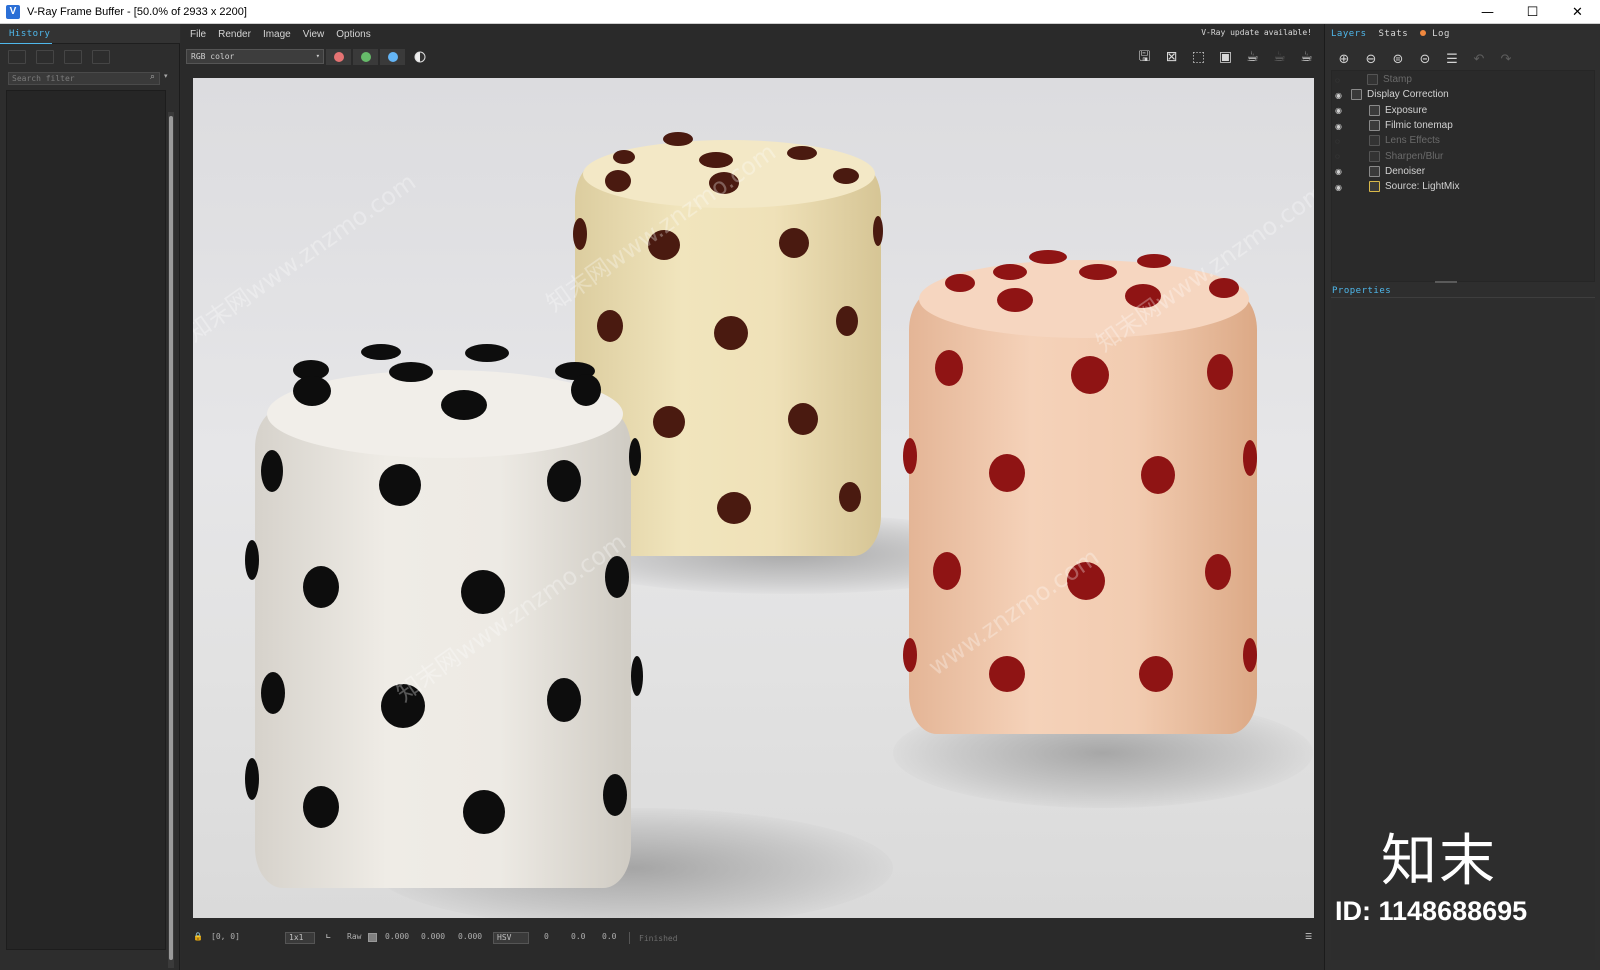 This screenshot has height=970, width=1600. I want to click on scrollbar-thumb, so click(171, 538).